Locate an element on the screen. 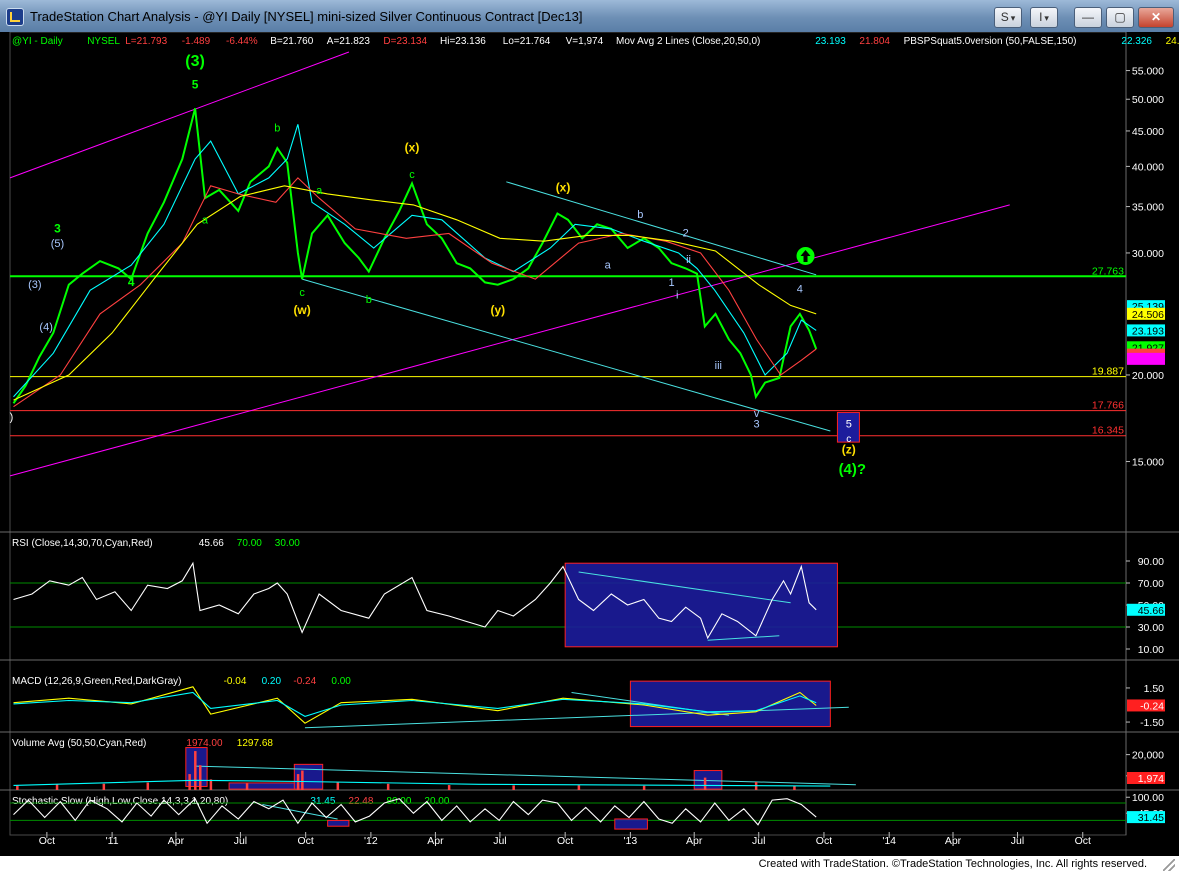  wave-label: (w) is located at coordinates (301, 310).